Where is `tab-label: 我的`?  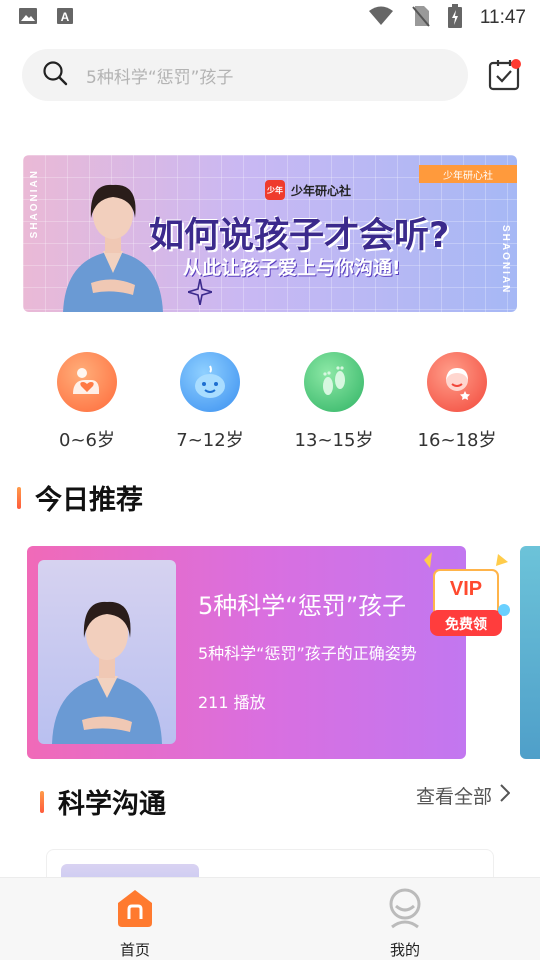 tab-label: 我的 is located at coordinates (404, 950).